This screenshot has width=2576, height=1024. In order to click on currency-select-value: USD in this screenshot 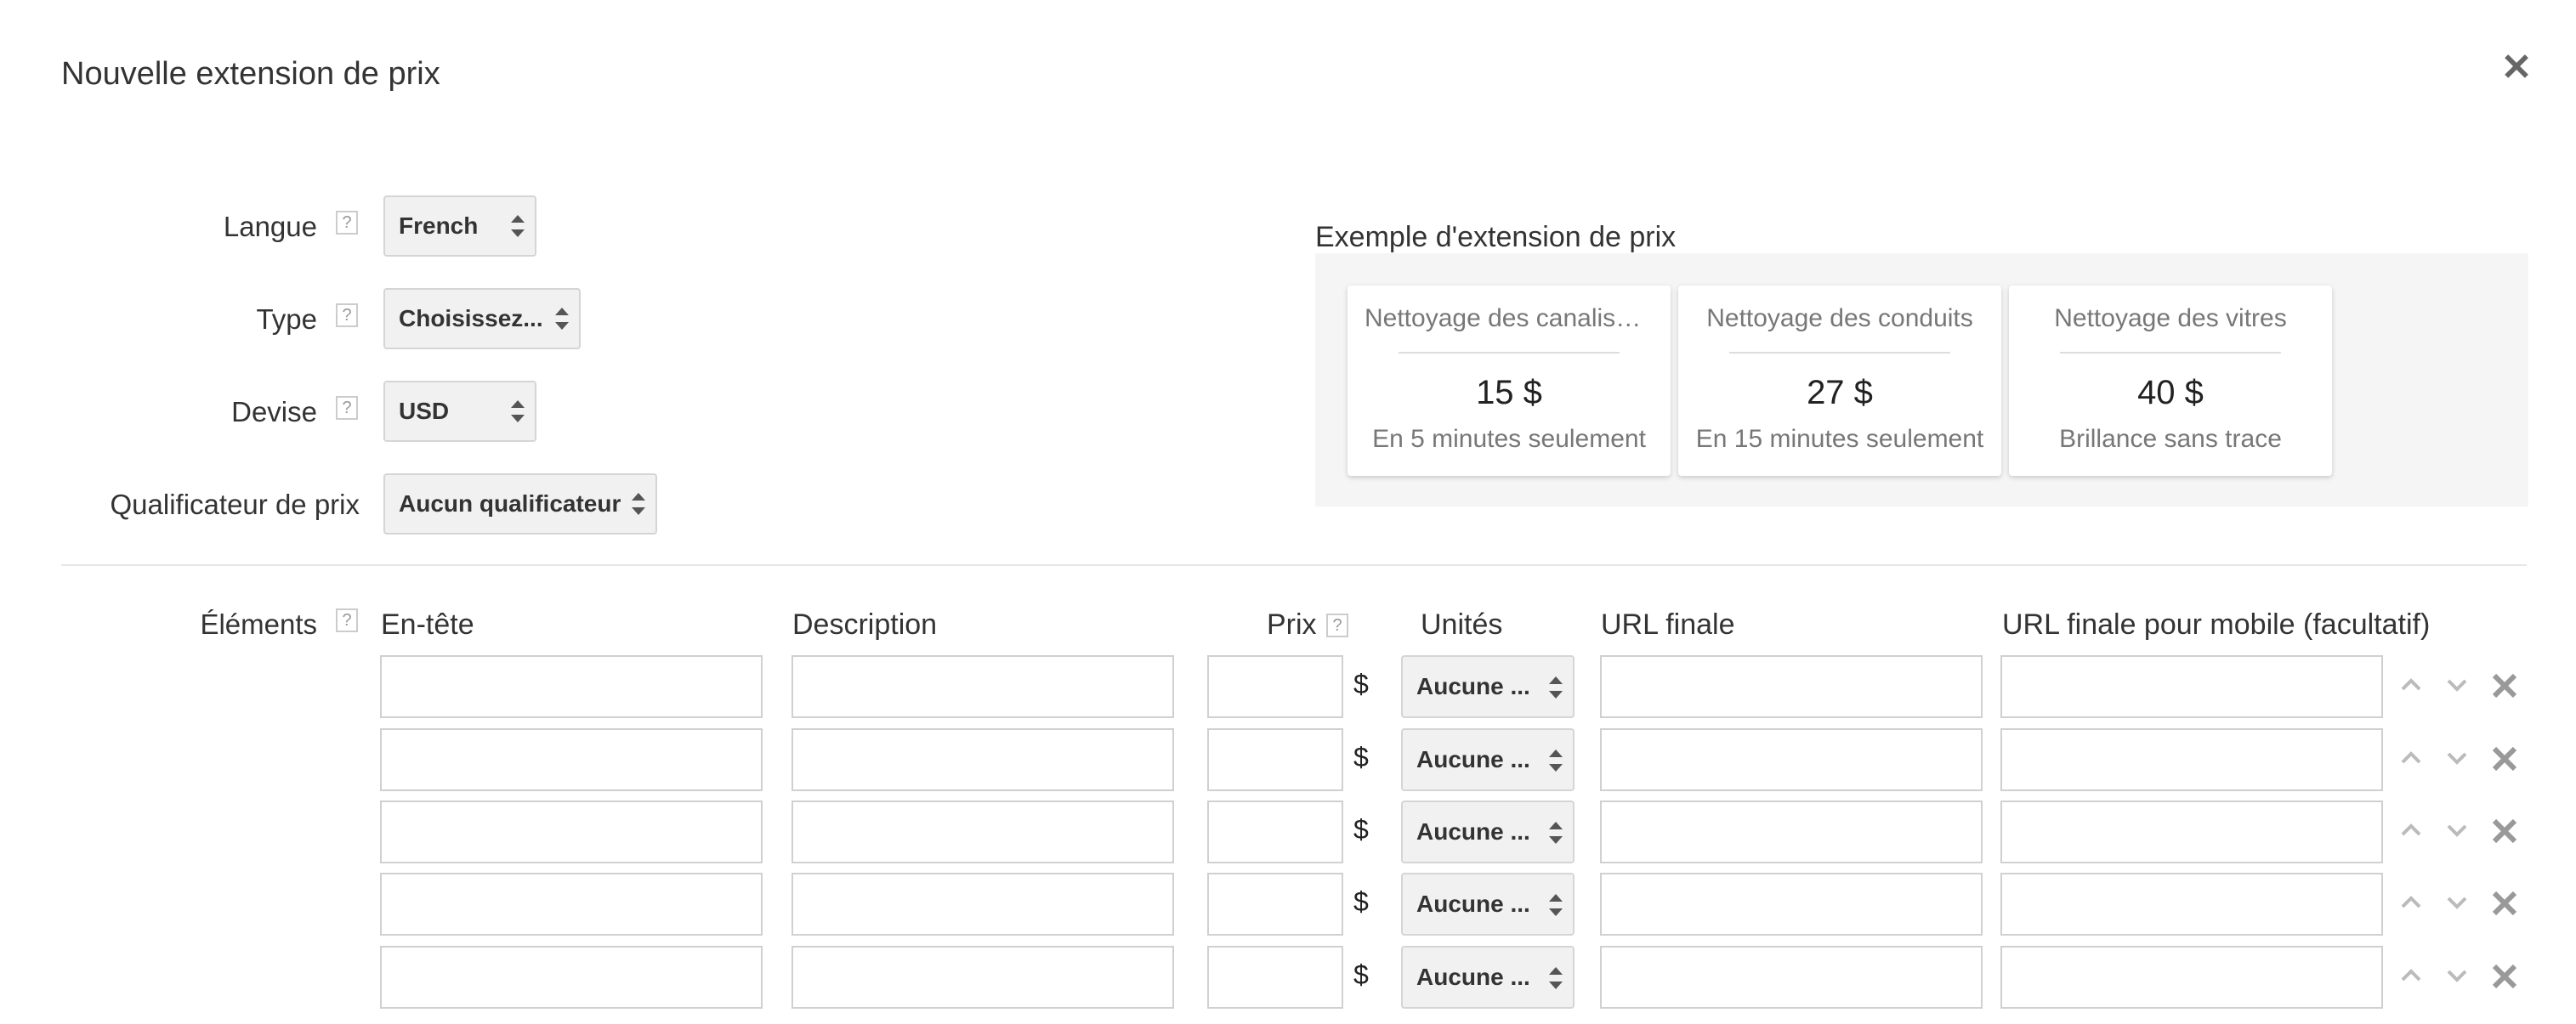, I will do `click(425, 411)`.